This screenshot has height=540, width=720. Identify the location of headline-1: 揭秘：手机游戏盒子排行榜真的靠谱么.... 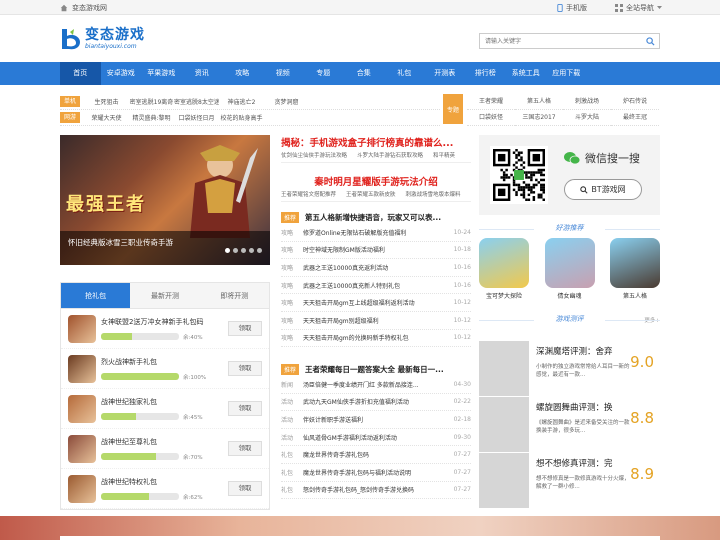
(376, 143).